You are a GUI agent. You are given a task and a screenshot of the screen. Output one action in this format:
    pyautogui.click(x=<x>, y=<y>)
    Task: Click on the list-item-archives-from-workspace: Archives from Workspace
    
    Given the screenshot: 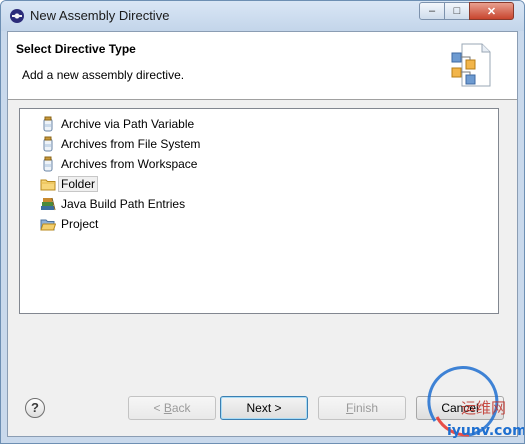 What is the action you would take?
    pyautogui.click(x=120, y=164)
    